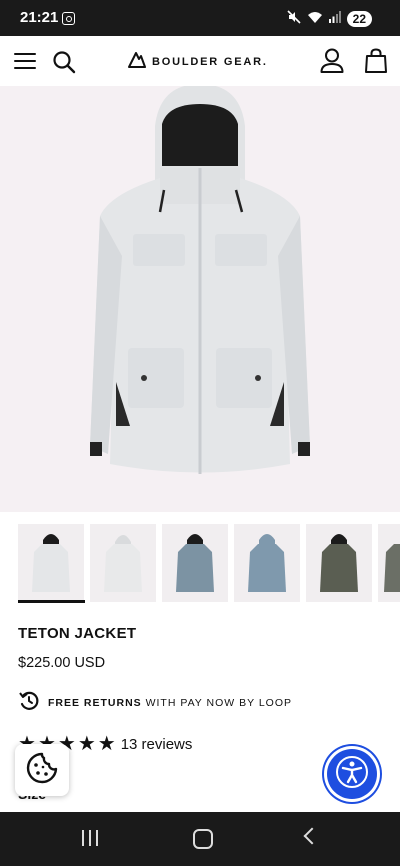 The width and height of the screenshot is (400, 866). Describe the element at coordinates (200, 18) in the screenshot. I see `status-bar: 21:21 22` at that location.